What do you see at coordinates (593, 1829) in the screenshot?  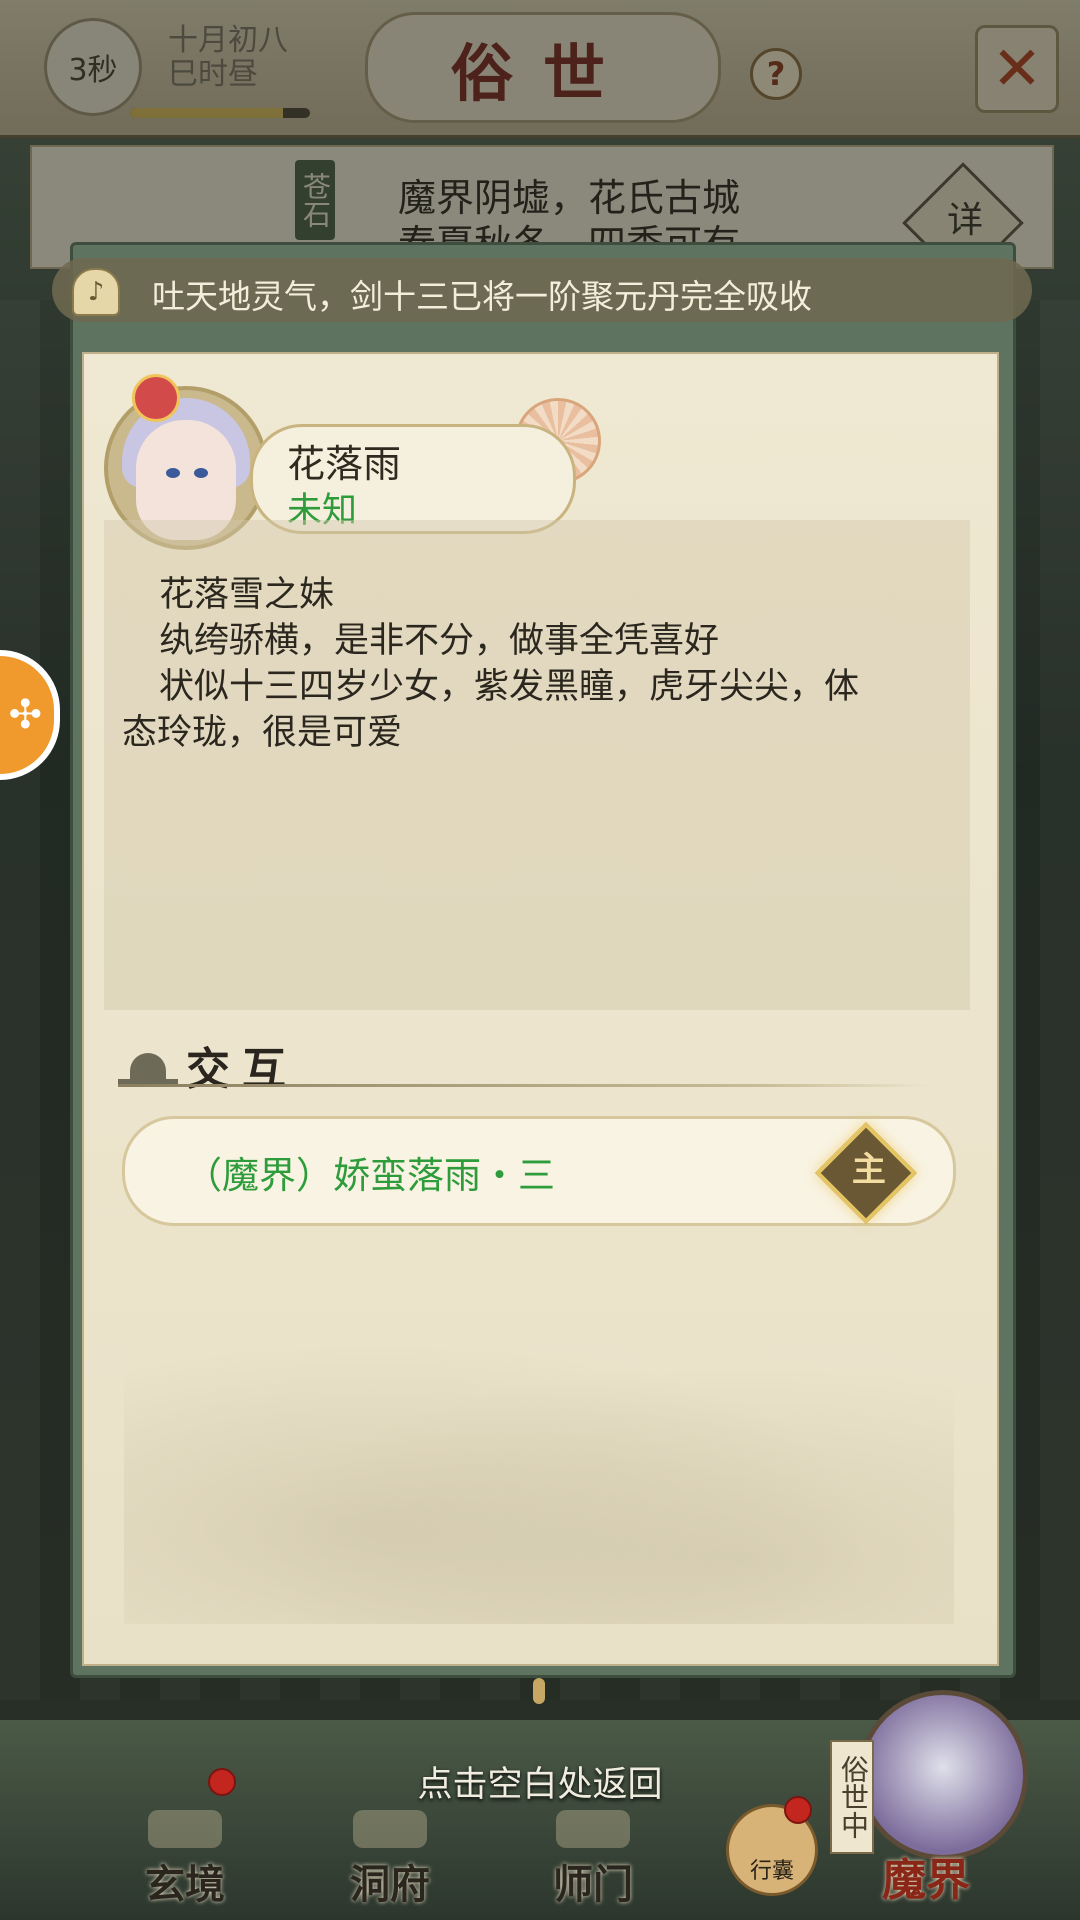 I see `gate-icon` at bounding box center [593, 1829].